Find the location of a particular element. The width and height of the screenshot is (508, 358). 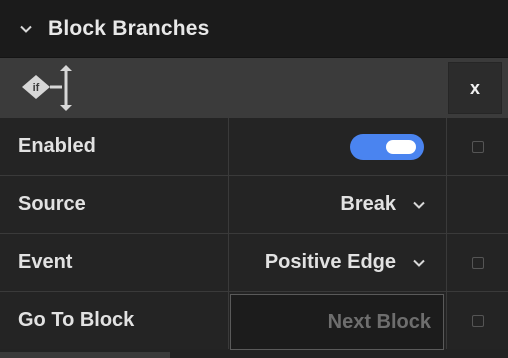

event-dropdown: Positive Edge is located at coordinates (337, 262).